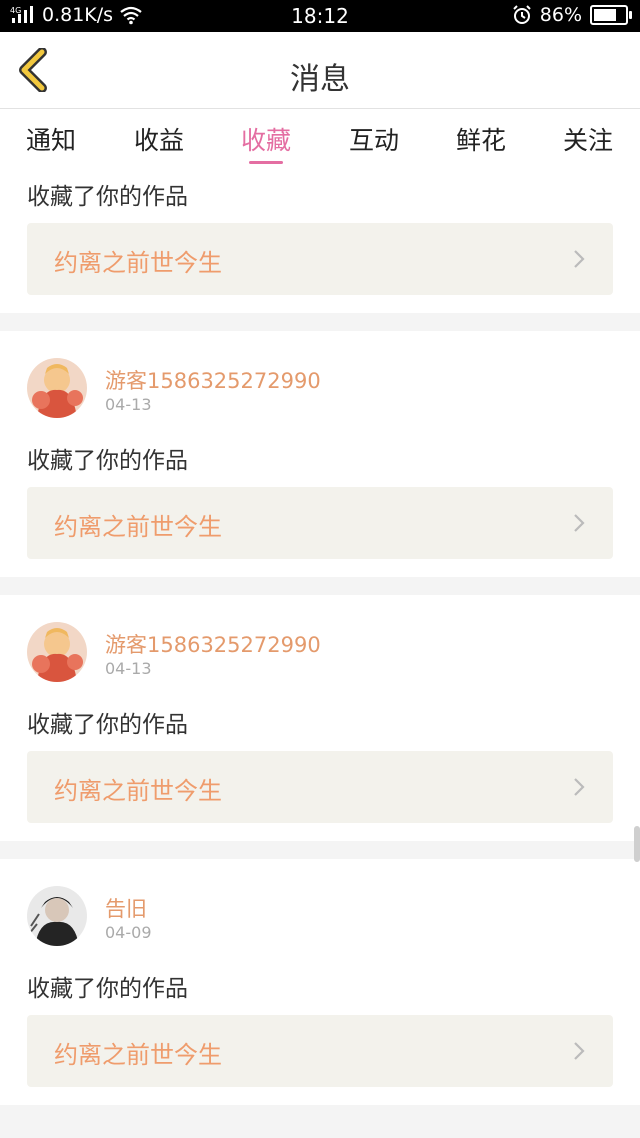 The width and height of the screenshot is (640, 1138). Describe the element at coordinates (159, 139) in the screenshot. I see `tab-earnings: 收益` at that location.